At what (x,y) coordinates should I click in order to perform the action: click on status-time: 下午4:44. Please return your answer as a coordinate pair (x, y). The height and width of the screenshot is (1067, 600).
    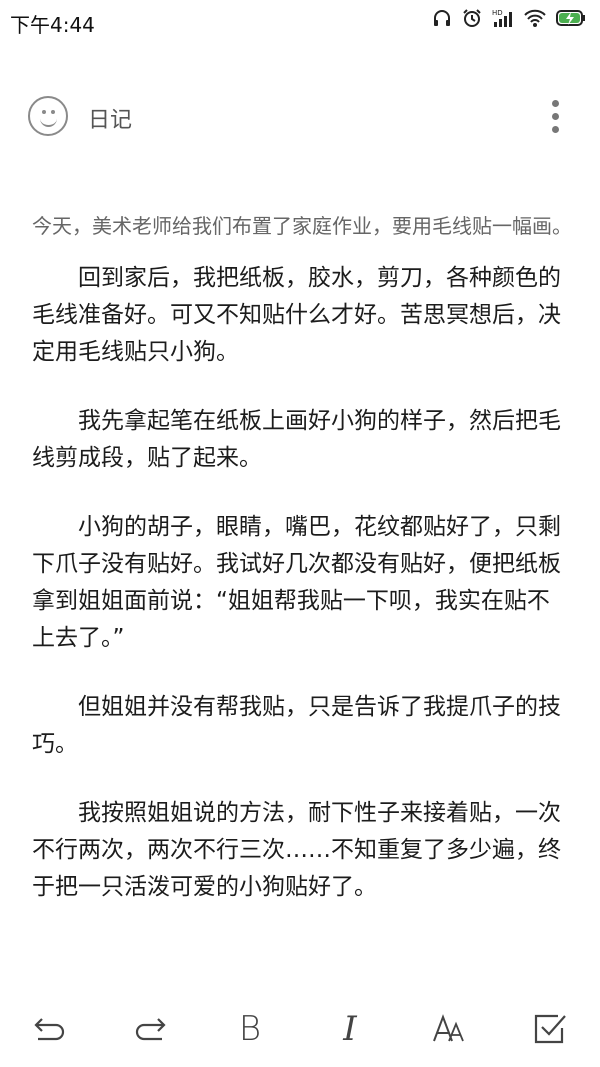
    Looking at the image, I should click on (52, 25).